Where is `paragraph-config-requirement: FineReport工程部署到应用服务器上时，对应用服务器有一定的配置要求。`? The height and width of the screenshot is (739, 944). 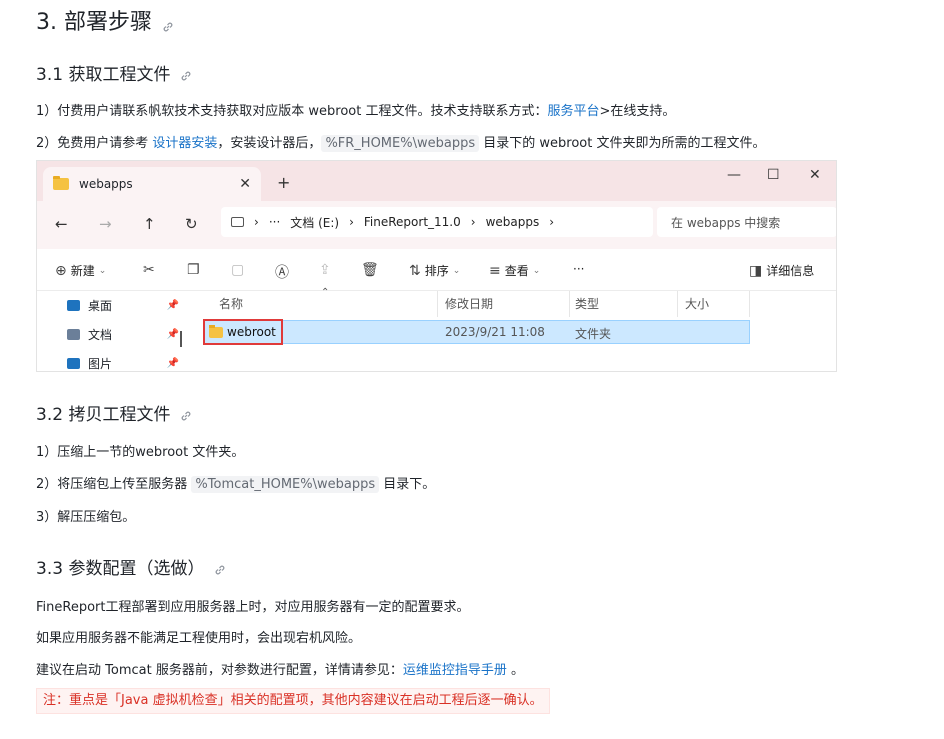
paragraph-config-requirement: FineReport工程部署到应用服务器上时，对应用服务器有一定的配置要求。 is located at coordinates (253, 607).